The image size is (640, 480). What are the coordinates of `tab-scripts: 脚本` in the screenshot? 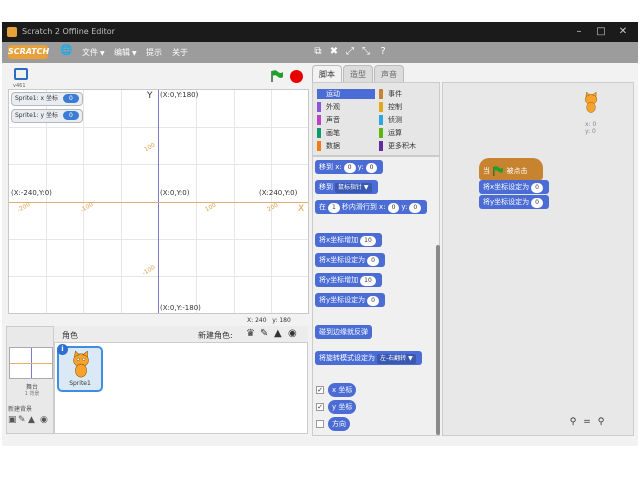 It's located at (327, 73).